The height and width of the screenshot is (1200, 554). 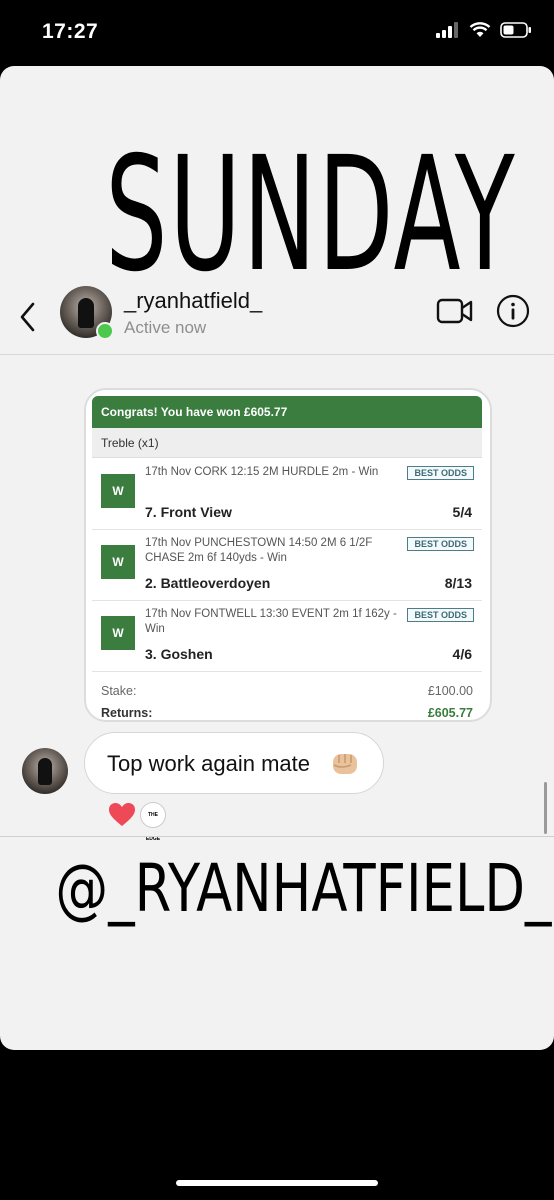 What do you see at coordinates (462, 654) in the screenshot?
I see `selection-odds: 4/6` at bounding box center [462, 654].